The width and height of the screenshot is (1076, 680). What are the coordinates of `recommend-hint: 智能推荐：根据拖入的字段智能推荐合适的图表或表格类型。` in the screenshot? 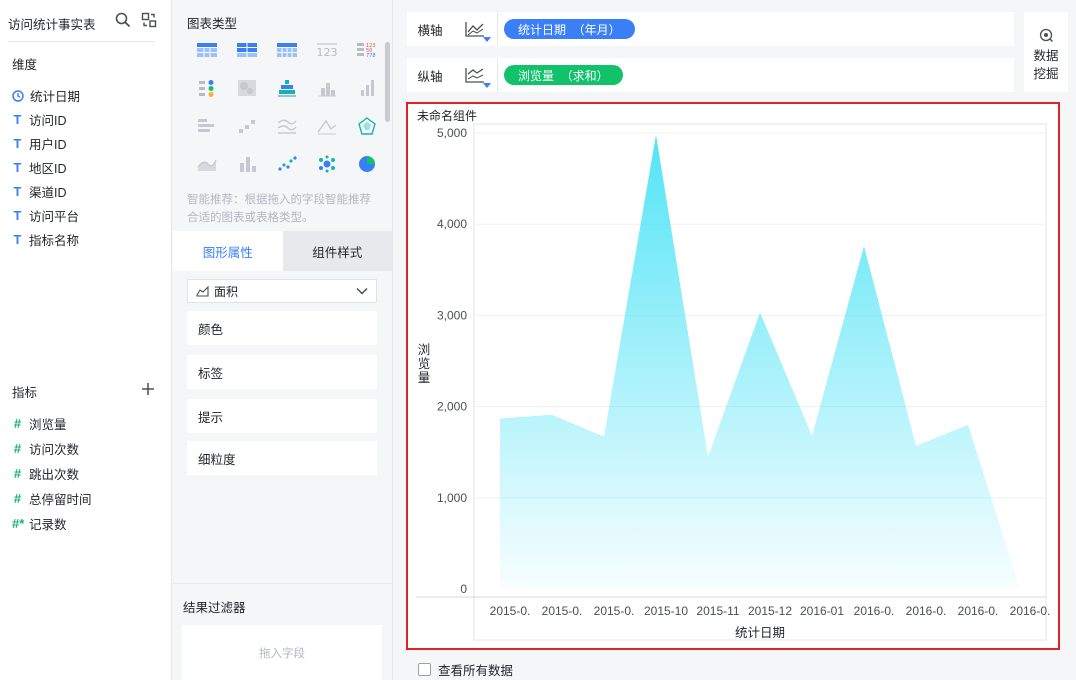 It's located at (279, 209).